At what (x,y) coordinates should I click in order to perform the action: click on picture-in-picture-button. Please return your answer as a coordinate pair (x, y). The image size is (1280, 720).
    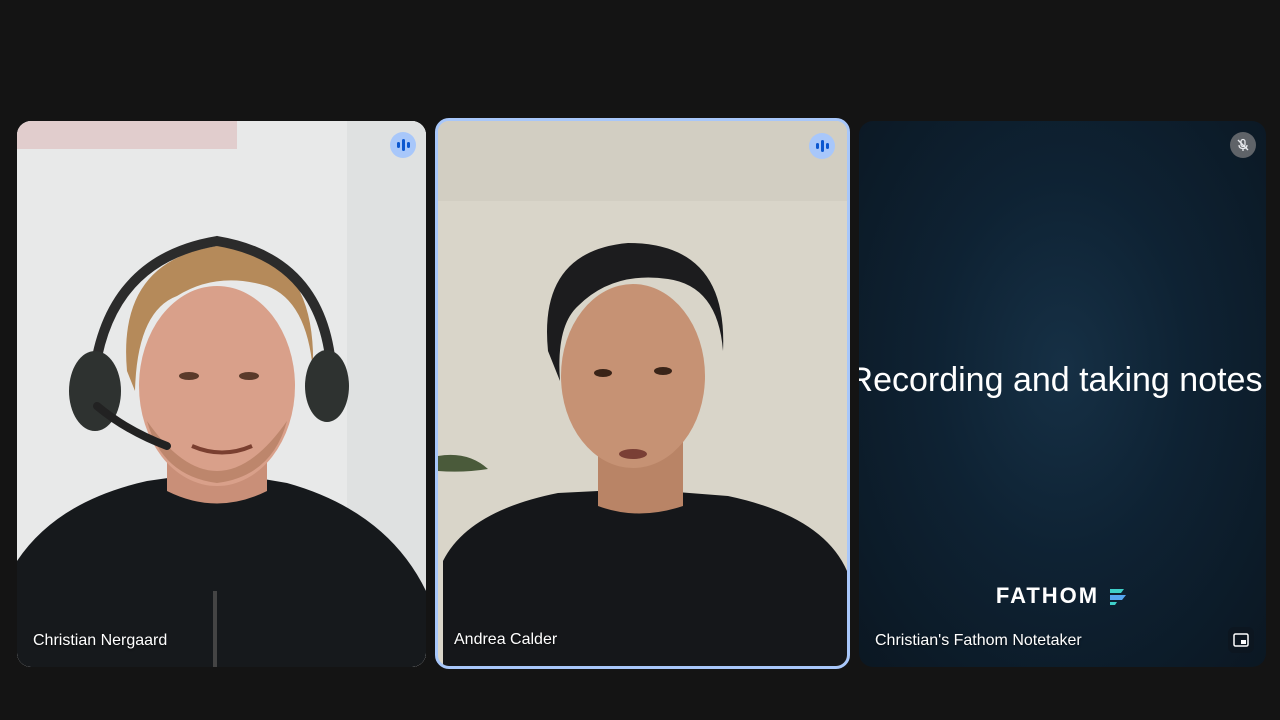
    Looking at the image, I should click on (1241, 640).